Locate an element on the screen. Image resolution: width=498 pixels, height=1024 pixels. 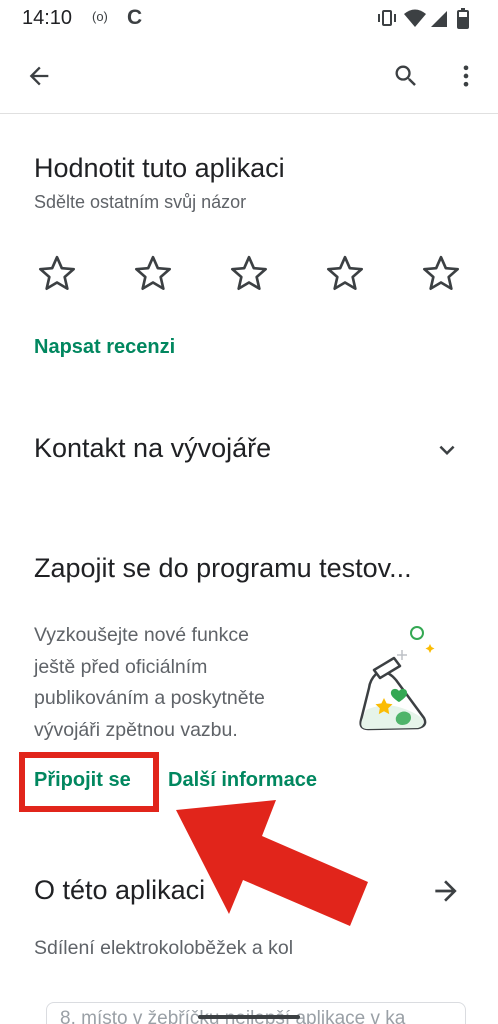
testing-description-line: publikováním a poskytněte is located at coordinates (149, 698).